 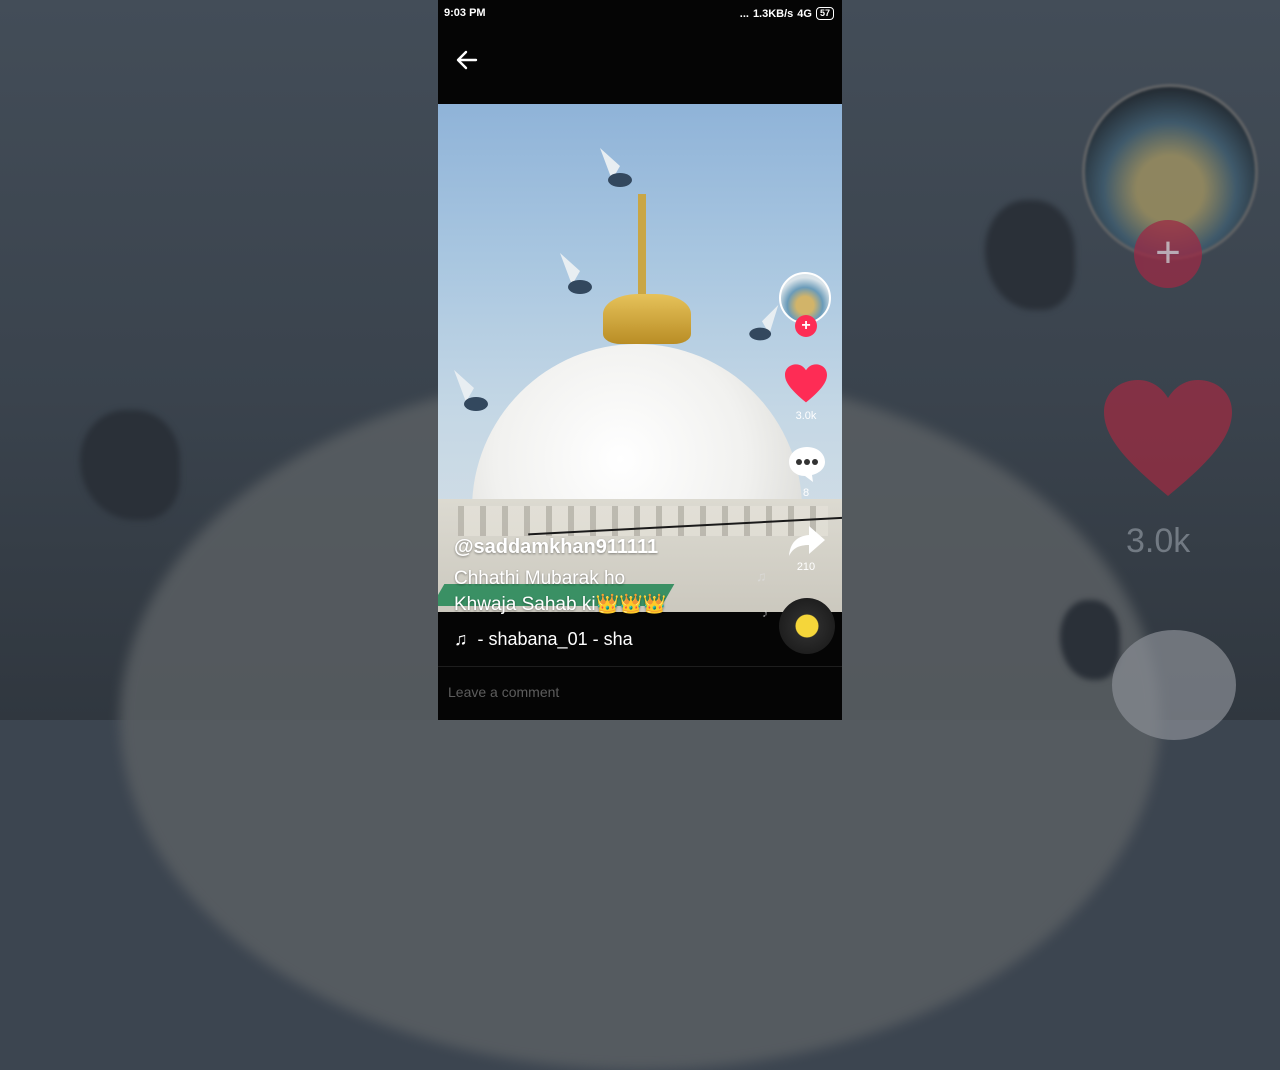 I want to click on share-count: 210, so click(x=806, y=567).